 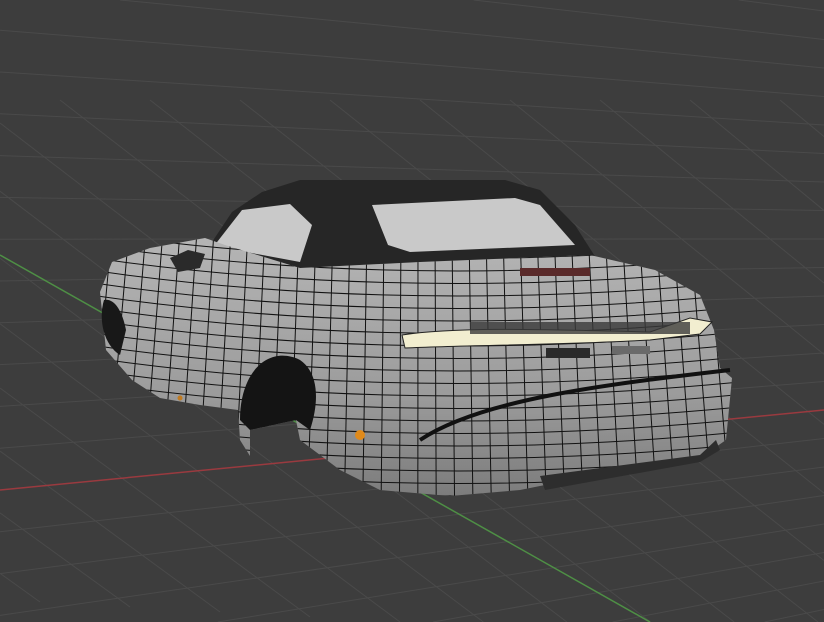 I want to click on front-marker-light, so click(x=180, y=398).